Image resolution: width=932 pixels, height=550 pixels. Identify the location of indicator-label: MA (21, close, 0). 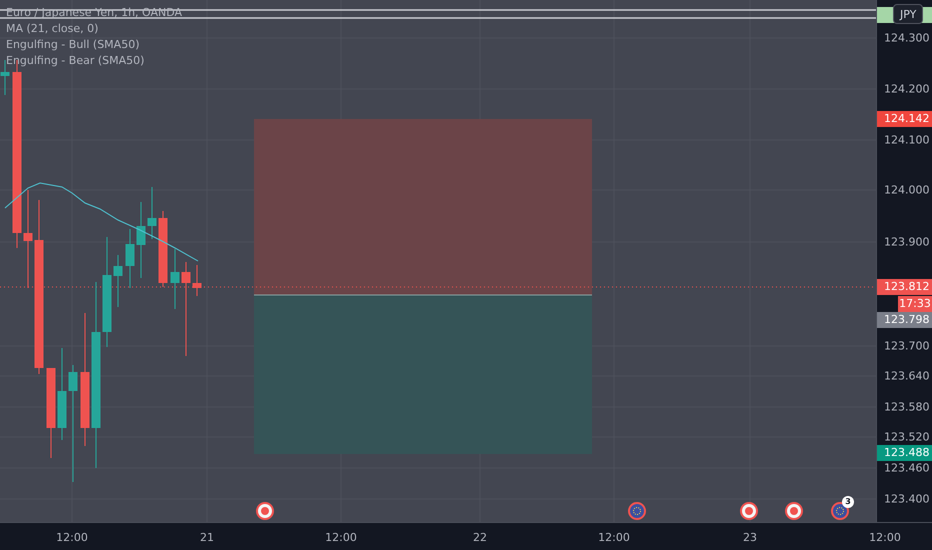
(94, 28).